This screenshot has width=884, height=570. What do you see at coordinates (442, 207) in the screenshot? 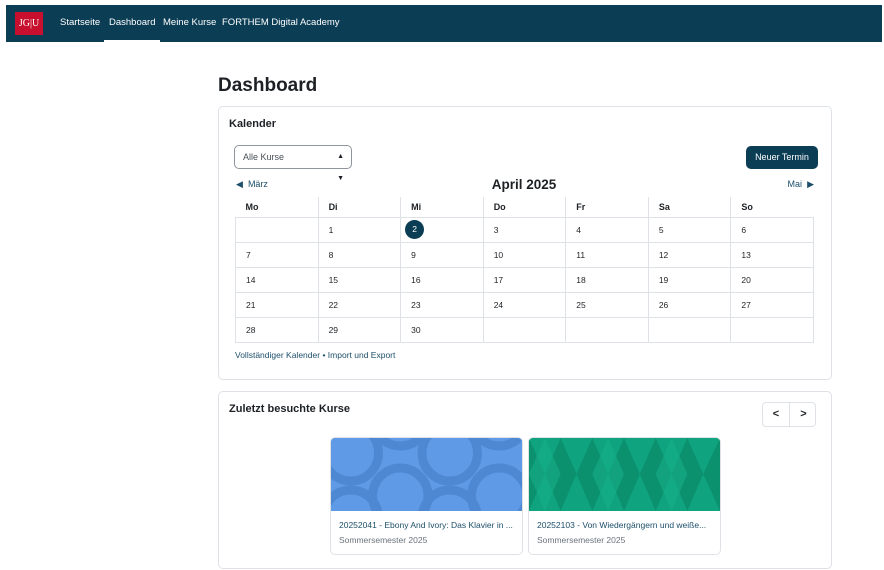
I see `weekday-header: Mi` at bounding box center [442, 207].